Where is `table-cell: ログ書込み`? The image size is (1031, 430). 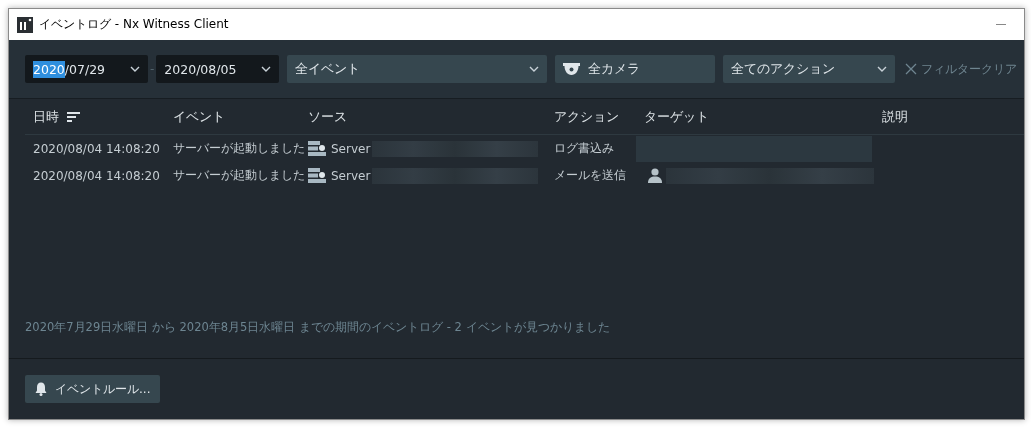 table-cell: ログ書込み is located at coordinates (584, 148).